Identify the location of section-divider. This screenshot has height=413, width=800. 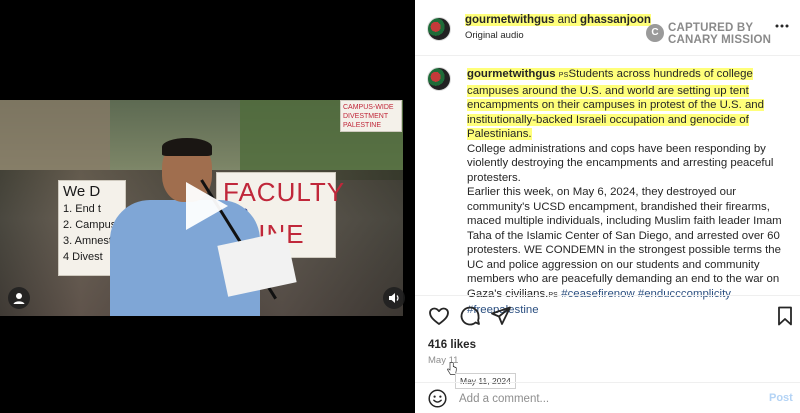
(607, 295).